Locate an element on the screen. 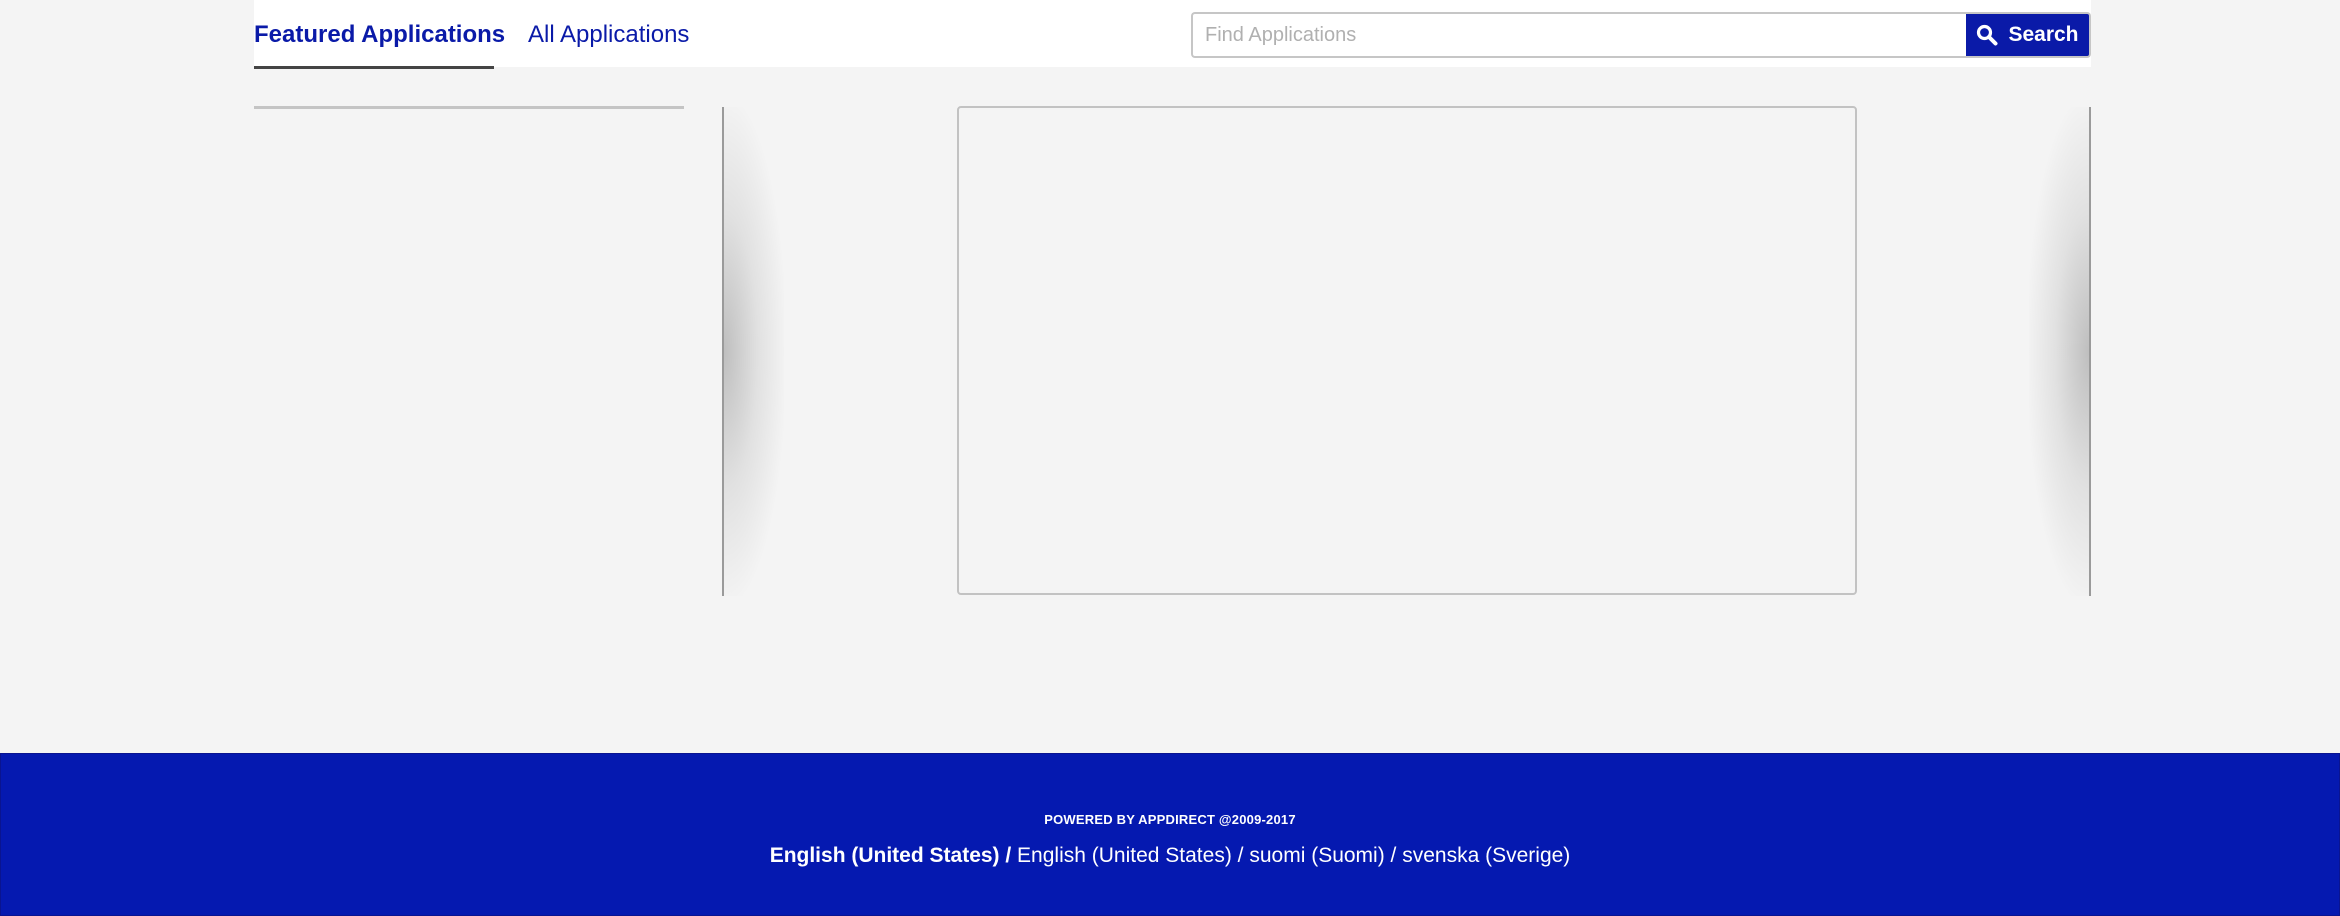 Image resolution: width=2340 pixels, height=916 pixels. tab-featured-applications-label: Featured Applications is located at coordinates (380, 34).